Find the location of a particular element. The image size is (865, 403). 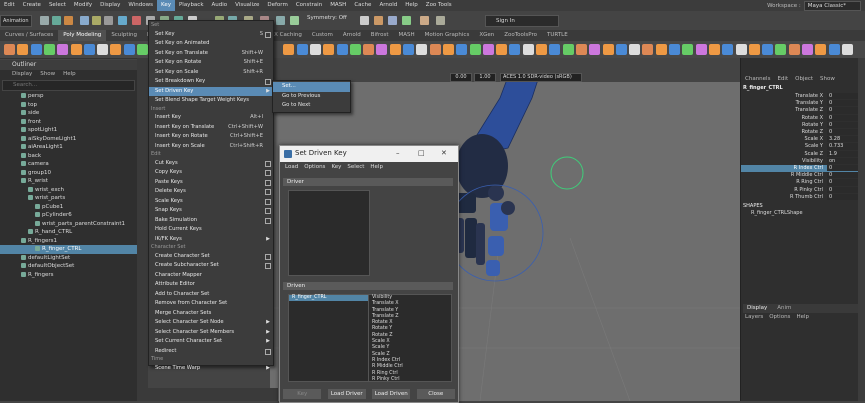

menu-item-snap-keys: Snap Keys is located at coordinates (211, 211).